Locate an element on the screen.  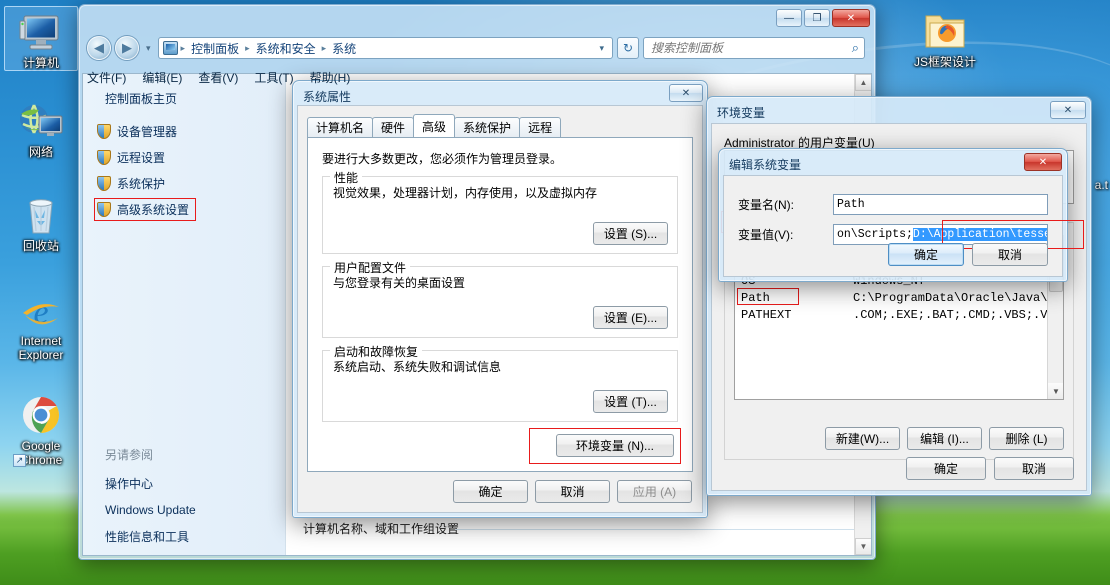
sidebar-item-device-manager: 设备管理器 is located at coordinates (186, 131).